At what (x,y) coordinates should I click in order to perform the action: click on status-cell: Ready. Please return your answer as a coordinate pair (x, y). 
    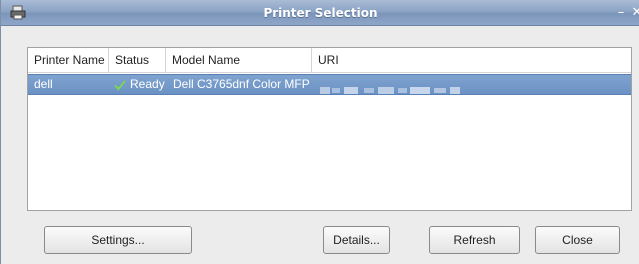
    Looking at the image, I should click on (147, 84).